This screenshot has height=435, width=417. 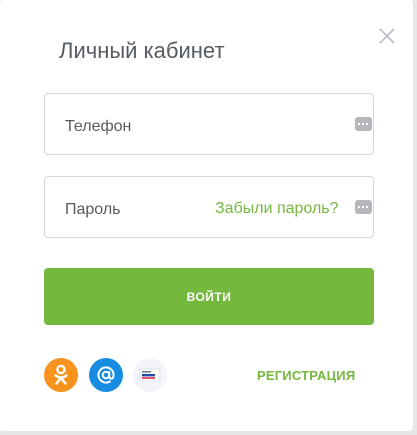 I want to click on mail-ru-icon, so click(x=106, y=375).